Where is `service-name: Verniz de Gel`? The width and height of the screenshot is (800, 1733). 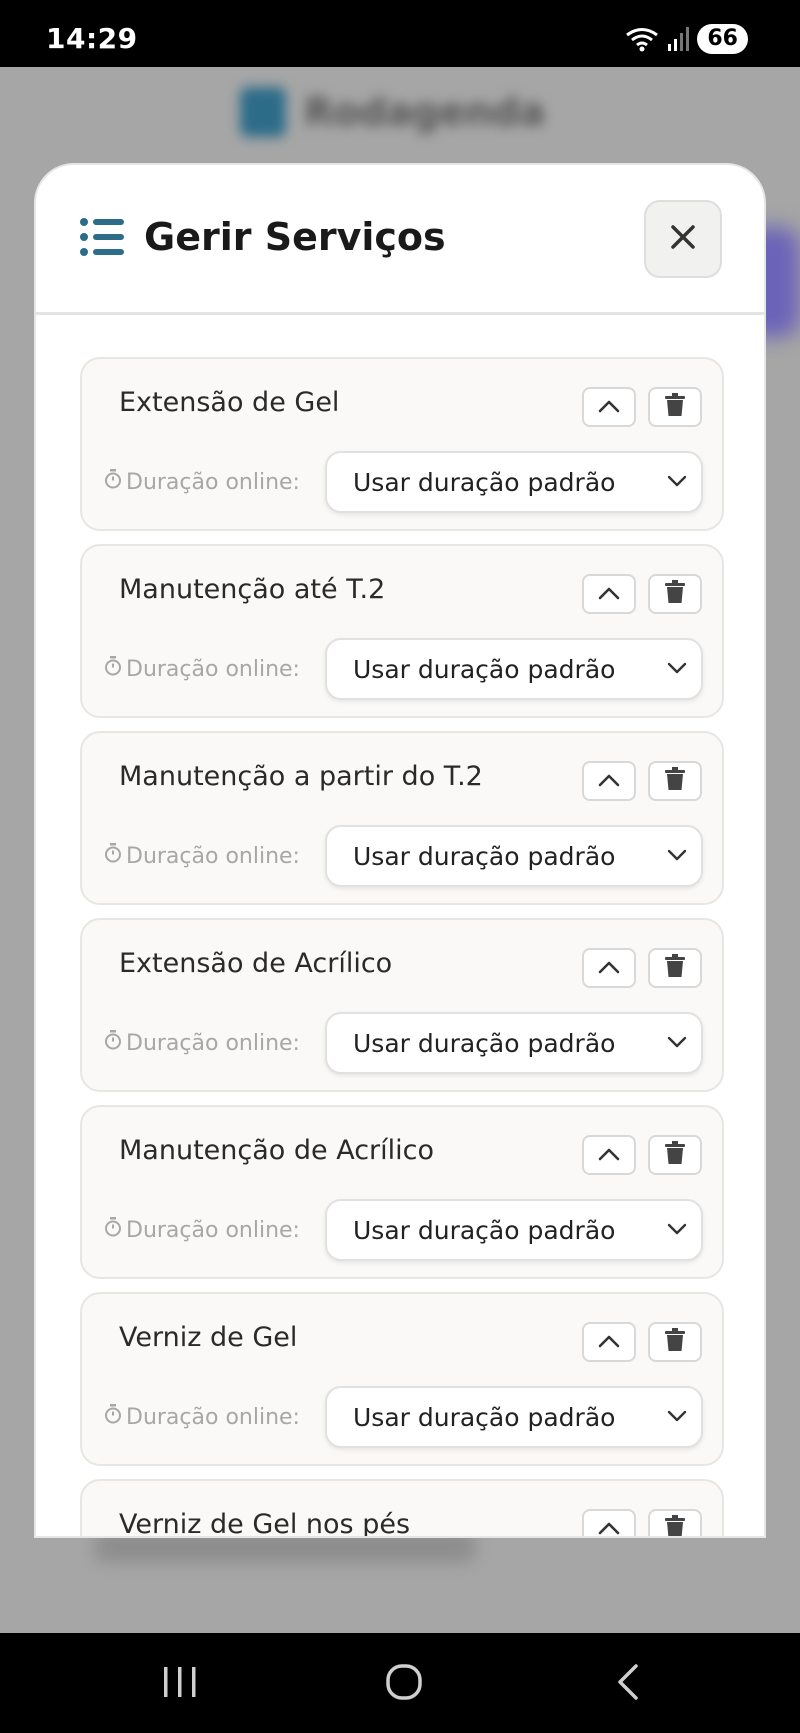 service-name: Verniz de Gel is located at coordinates (208, 1337).